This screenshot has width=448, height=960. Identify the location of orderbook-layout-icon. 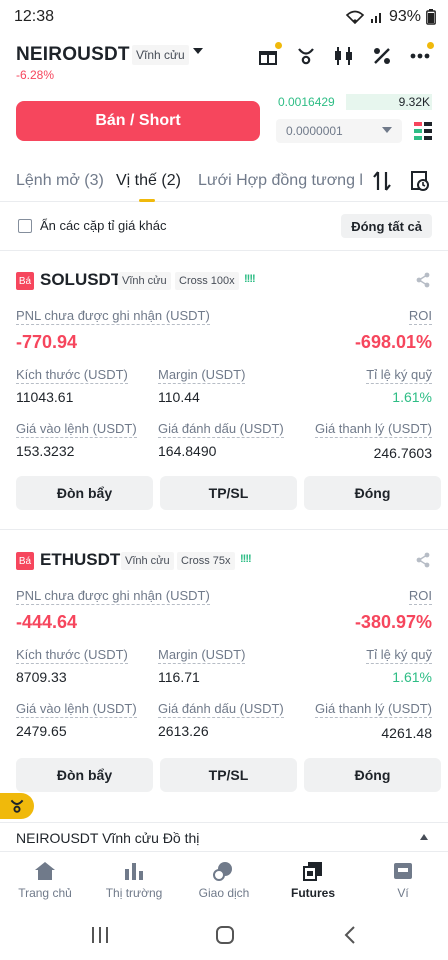
(423, 131).